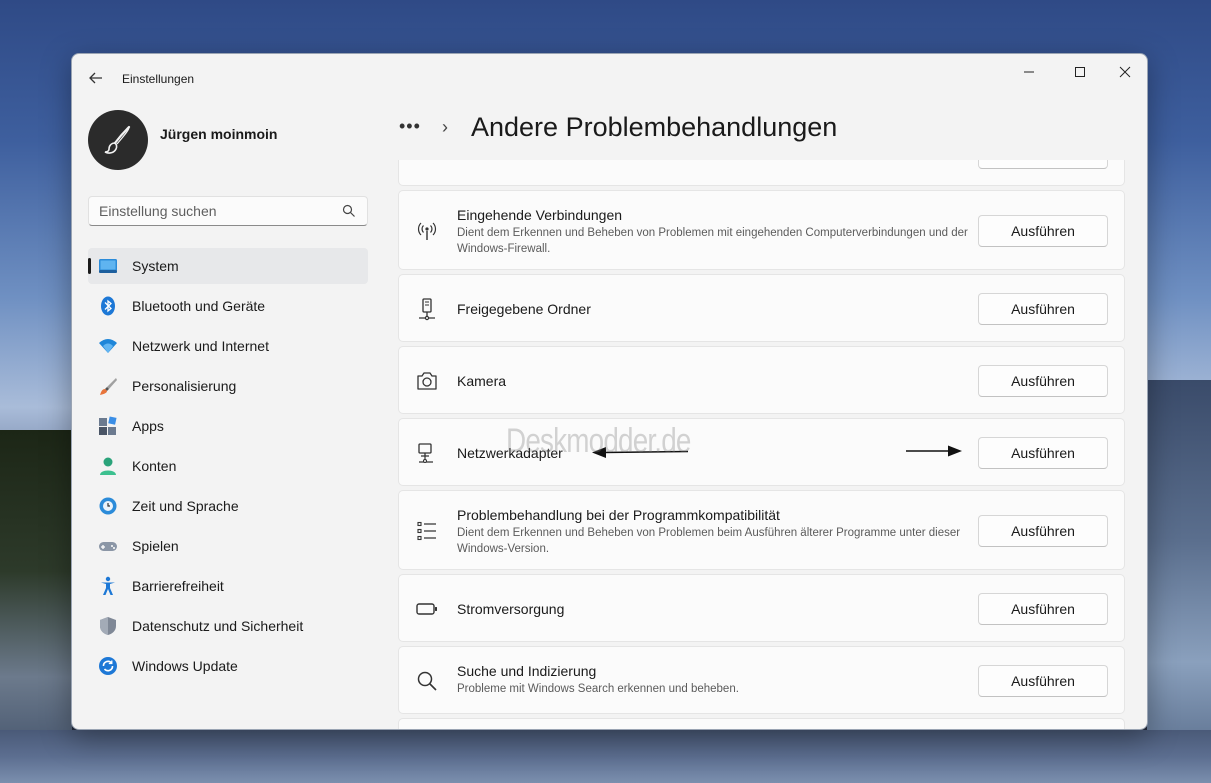 The image size is (1211, 783). I want to click on update-icon, so click(108, 666).